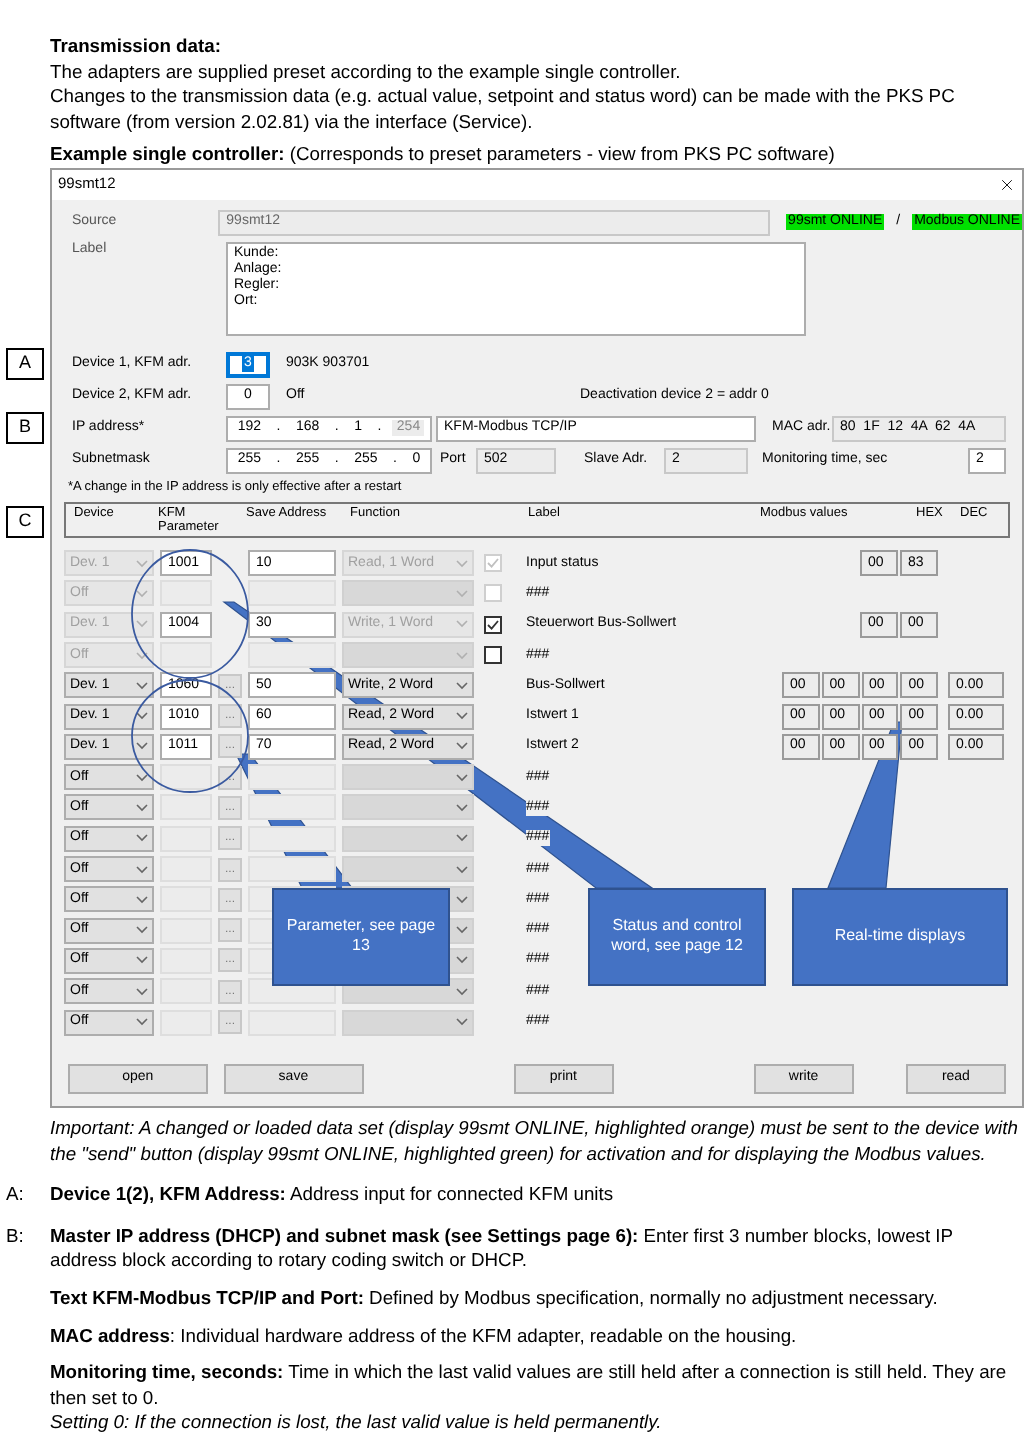 The image size is (1030, 1454). What do you see at coordinates (361, 936) in the screenshot?
I see `callout-tooltip: Parameter, see page 13` at bounding box center [361, 936].